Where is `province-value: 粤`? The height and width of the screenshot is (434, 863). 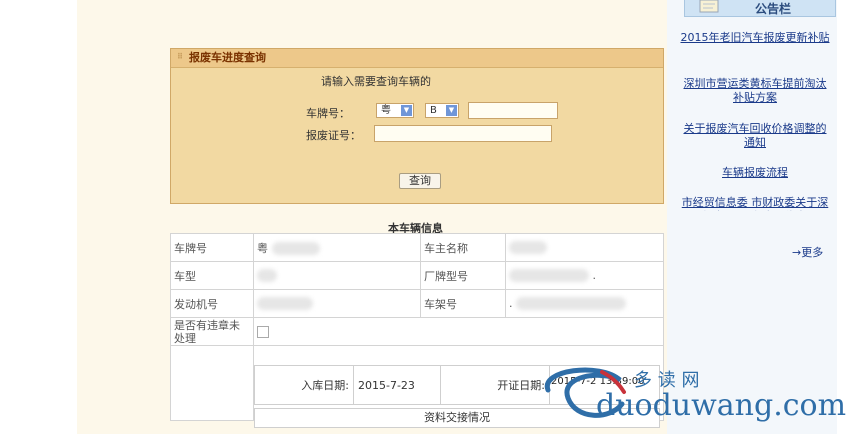 province-value: 粤 is located at coordinates (386, 110).